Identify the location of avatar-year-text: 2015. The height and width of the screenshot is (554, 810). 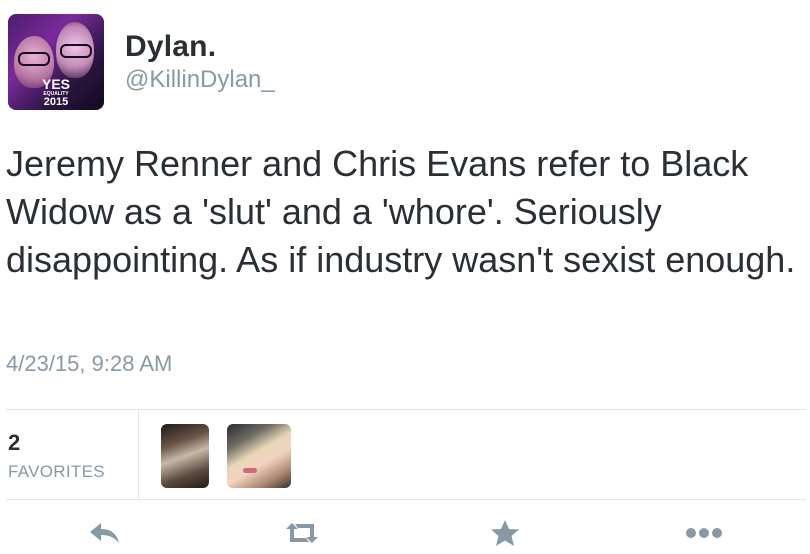
(56, 102).